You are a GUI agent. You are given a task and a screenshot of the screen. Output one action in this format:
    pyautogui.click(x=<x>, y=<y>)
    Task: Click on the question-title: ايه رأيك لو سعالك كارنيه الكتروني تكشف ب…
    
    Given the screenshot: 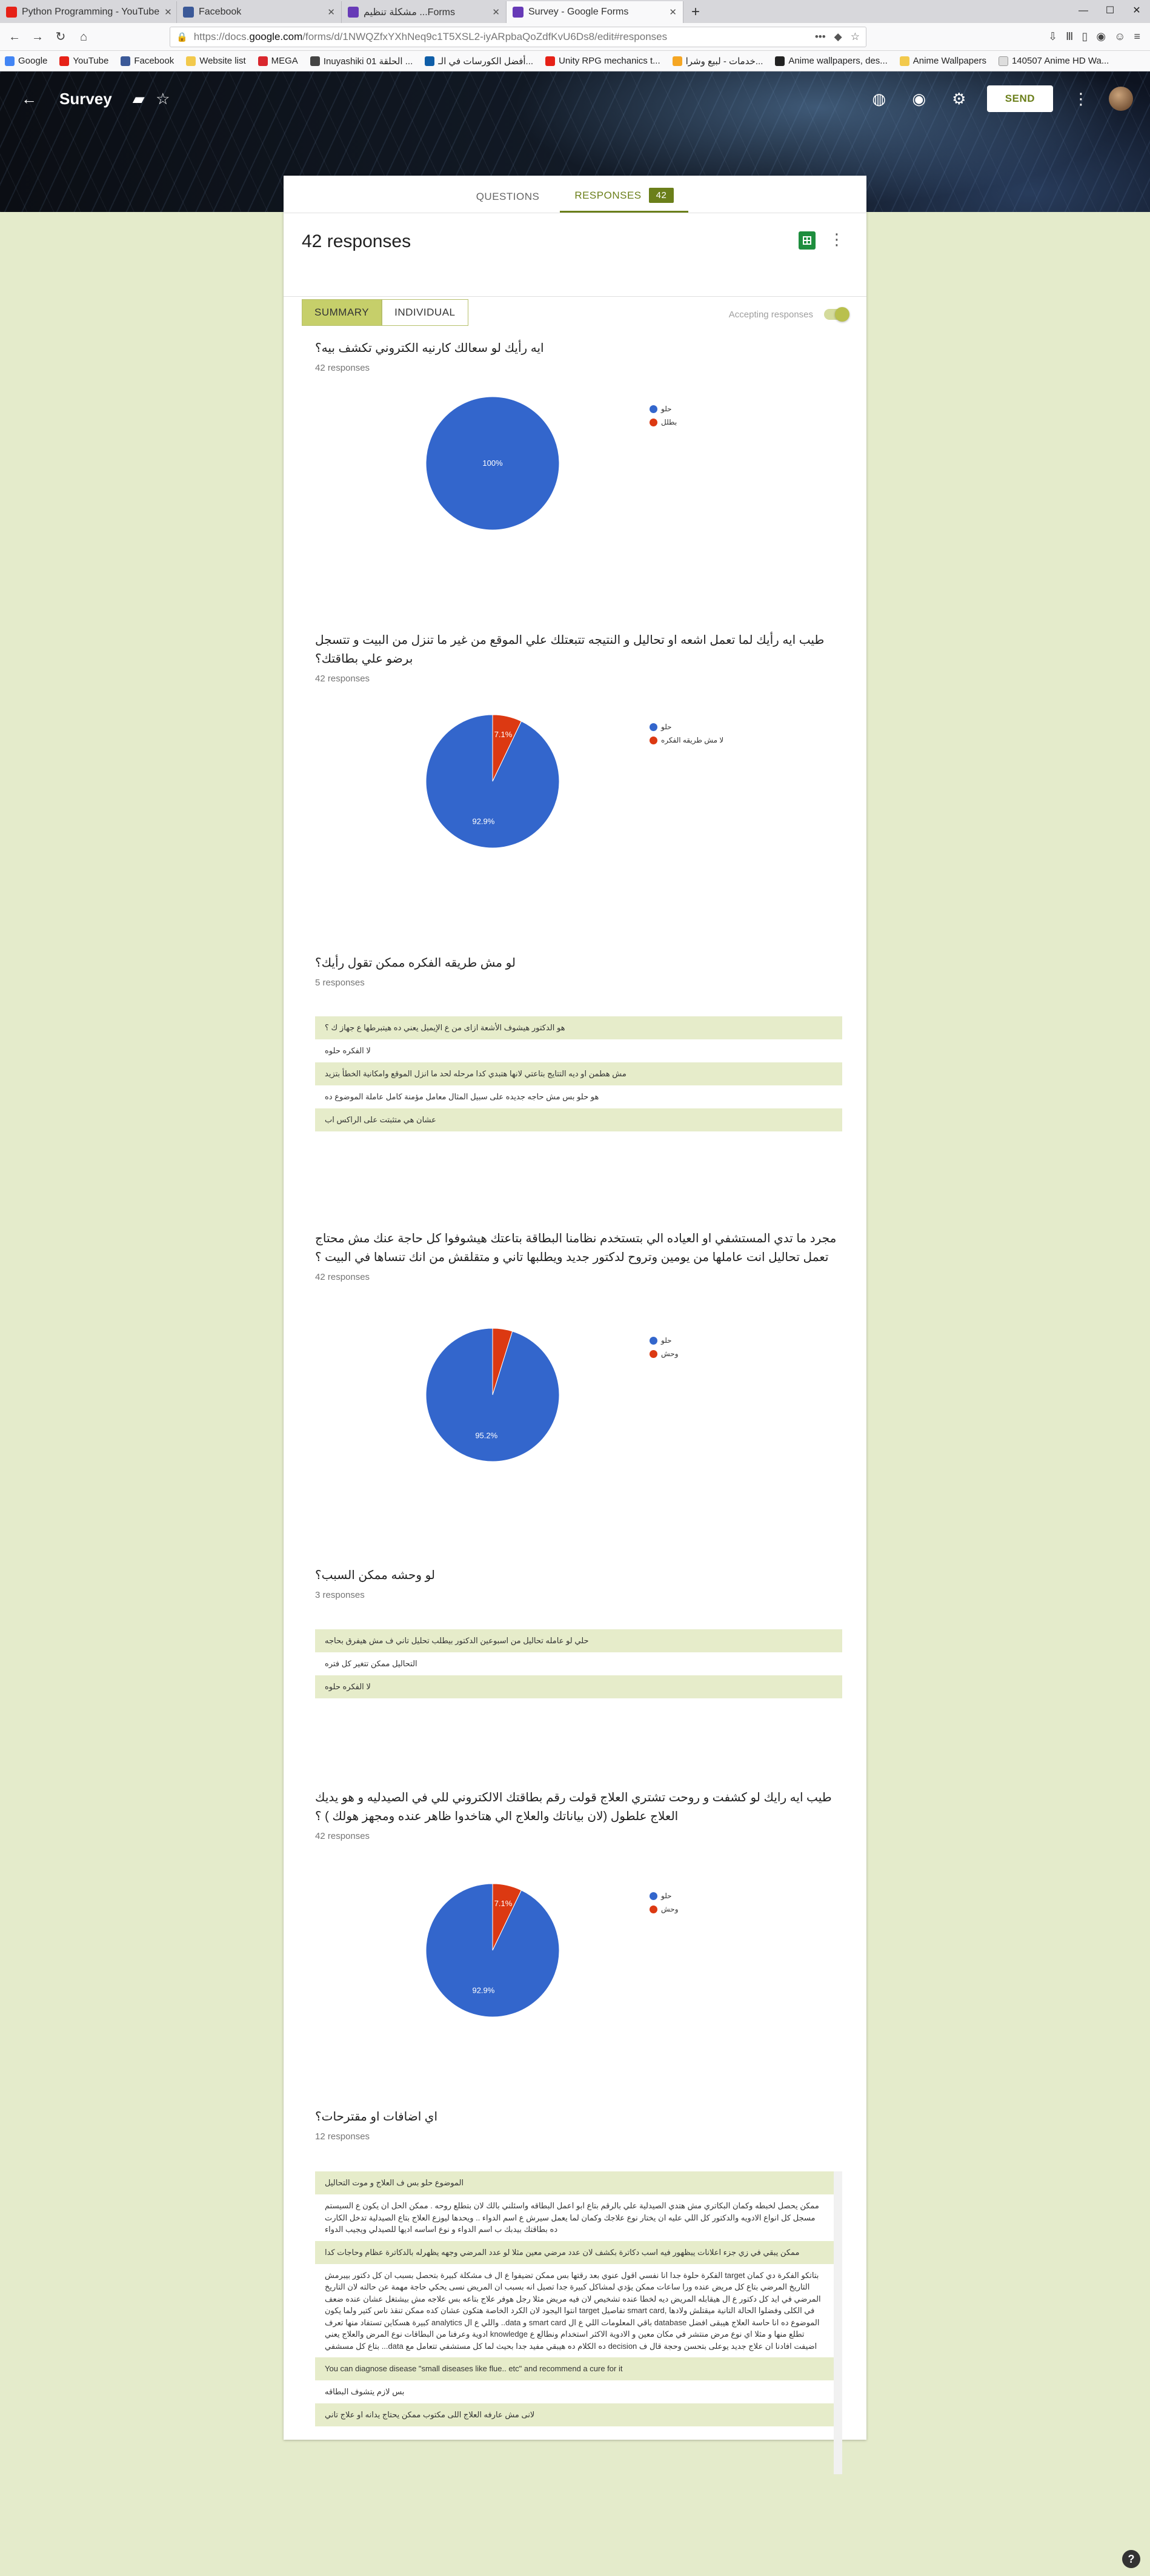 What is the action you would take?
    pyautogui.click(x=430, y=348)
    